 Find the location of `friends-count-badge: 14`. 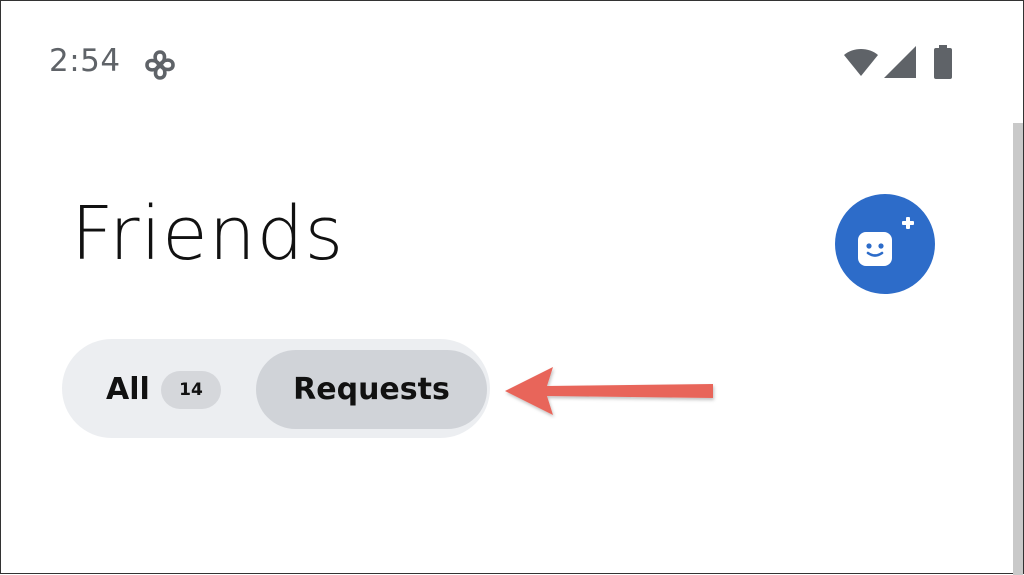

friends-count-badge: 14 is located at coordinates (191, 390).